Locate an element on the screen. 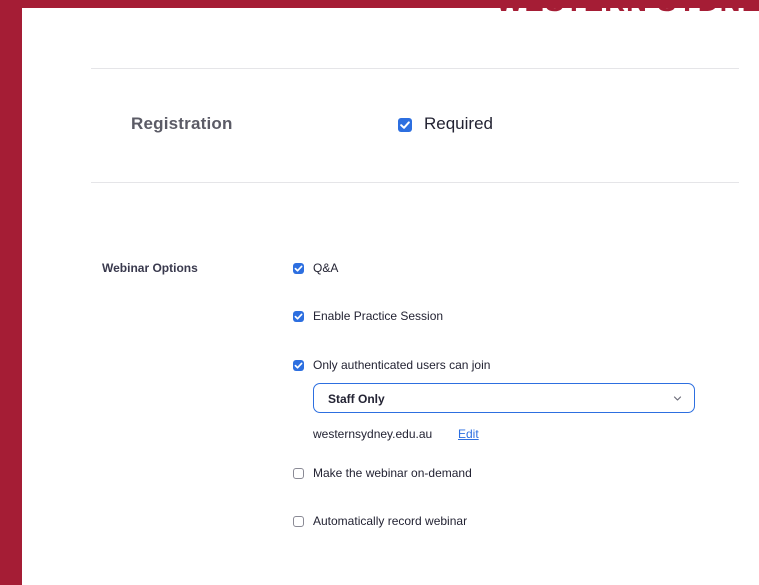 This screenshot has width=759, height=585. brand-logo-text: WESTERN SYDNEY is located at coordinates (627, 13).